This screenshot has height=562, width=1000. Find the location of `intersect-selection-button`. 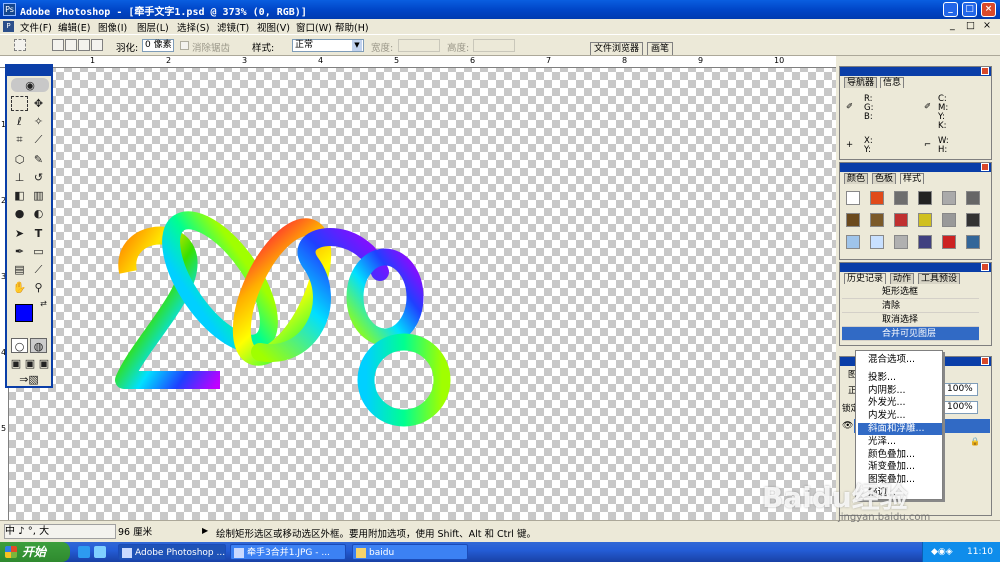

intersect-selection-button is located at coordinates (97, 45).